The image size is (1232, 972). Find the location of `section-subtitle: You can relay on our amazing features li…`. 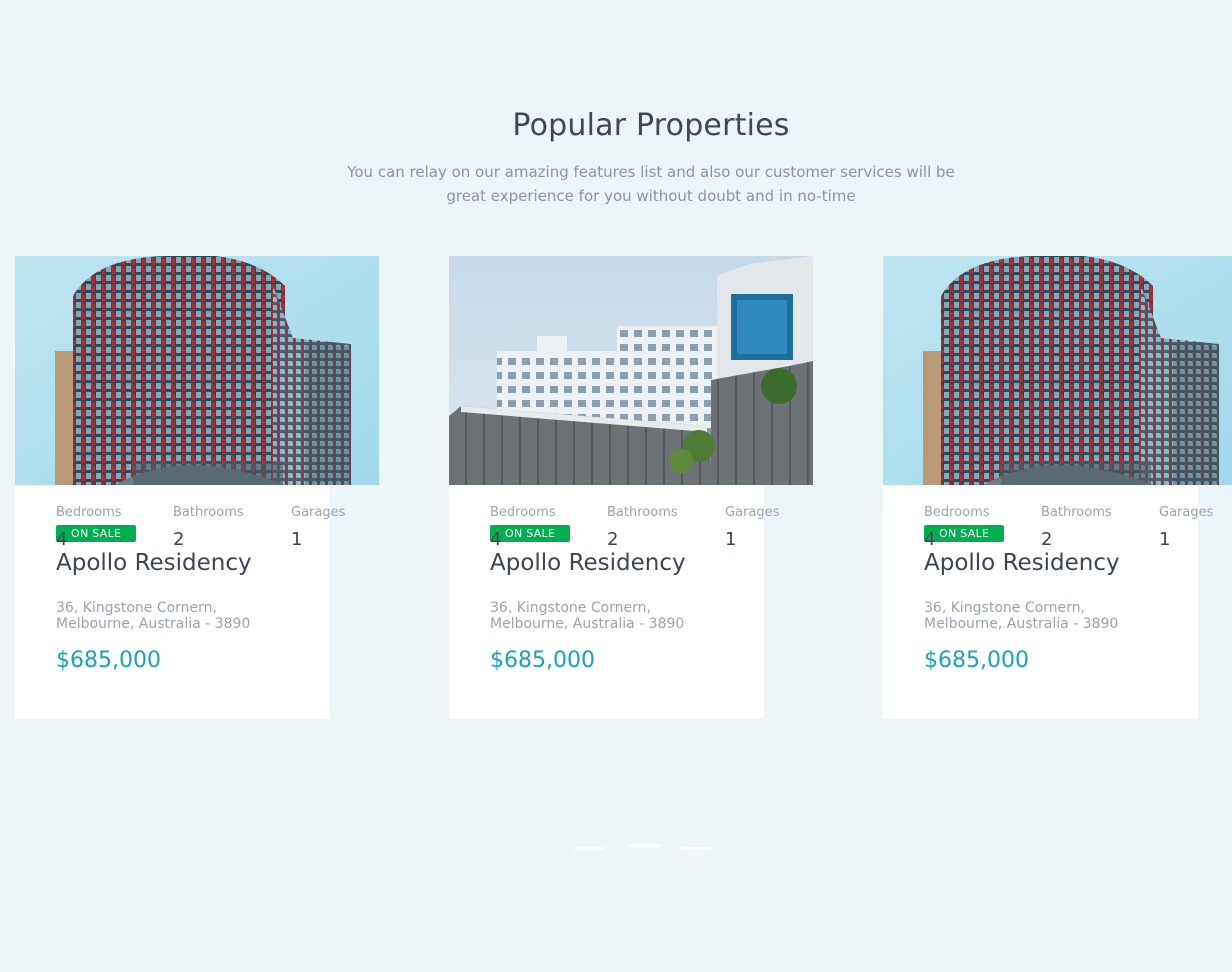

section-subtitle: You can relay on our amazing features li… is located at coordinates (651, 184).